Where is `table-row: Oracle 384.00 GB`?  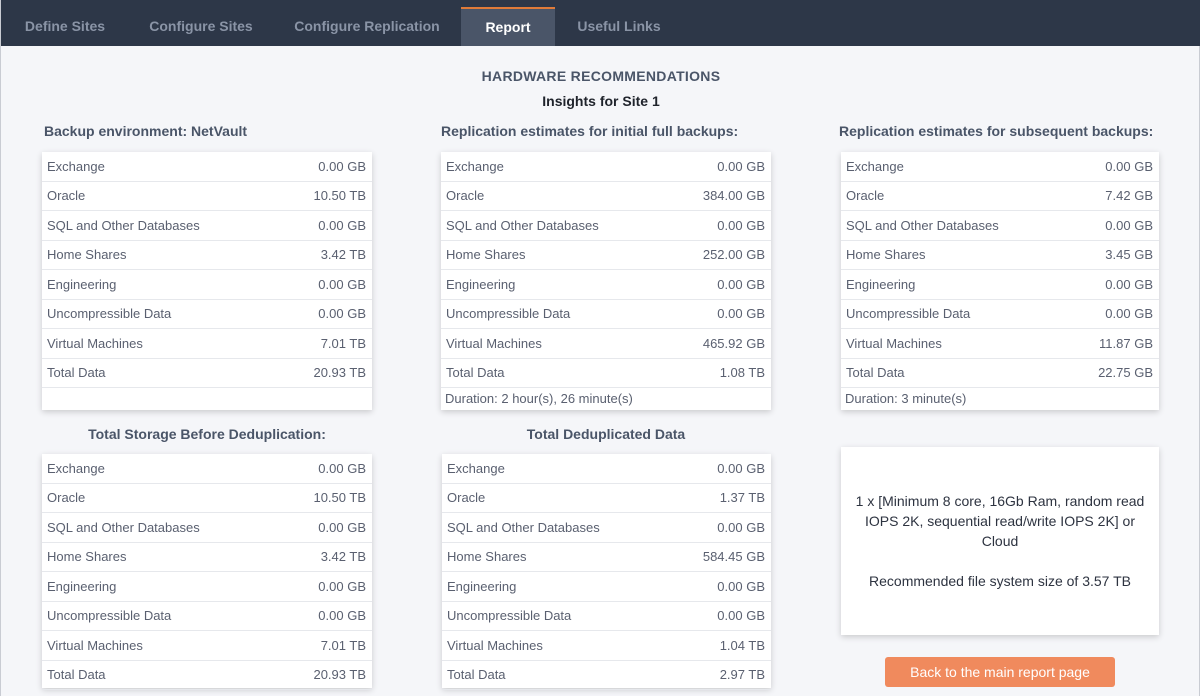
table-row: Oracle 384.00 GB is located at coordinates (606, 196).